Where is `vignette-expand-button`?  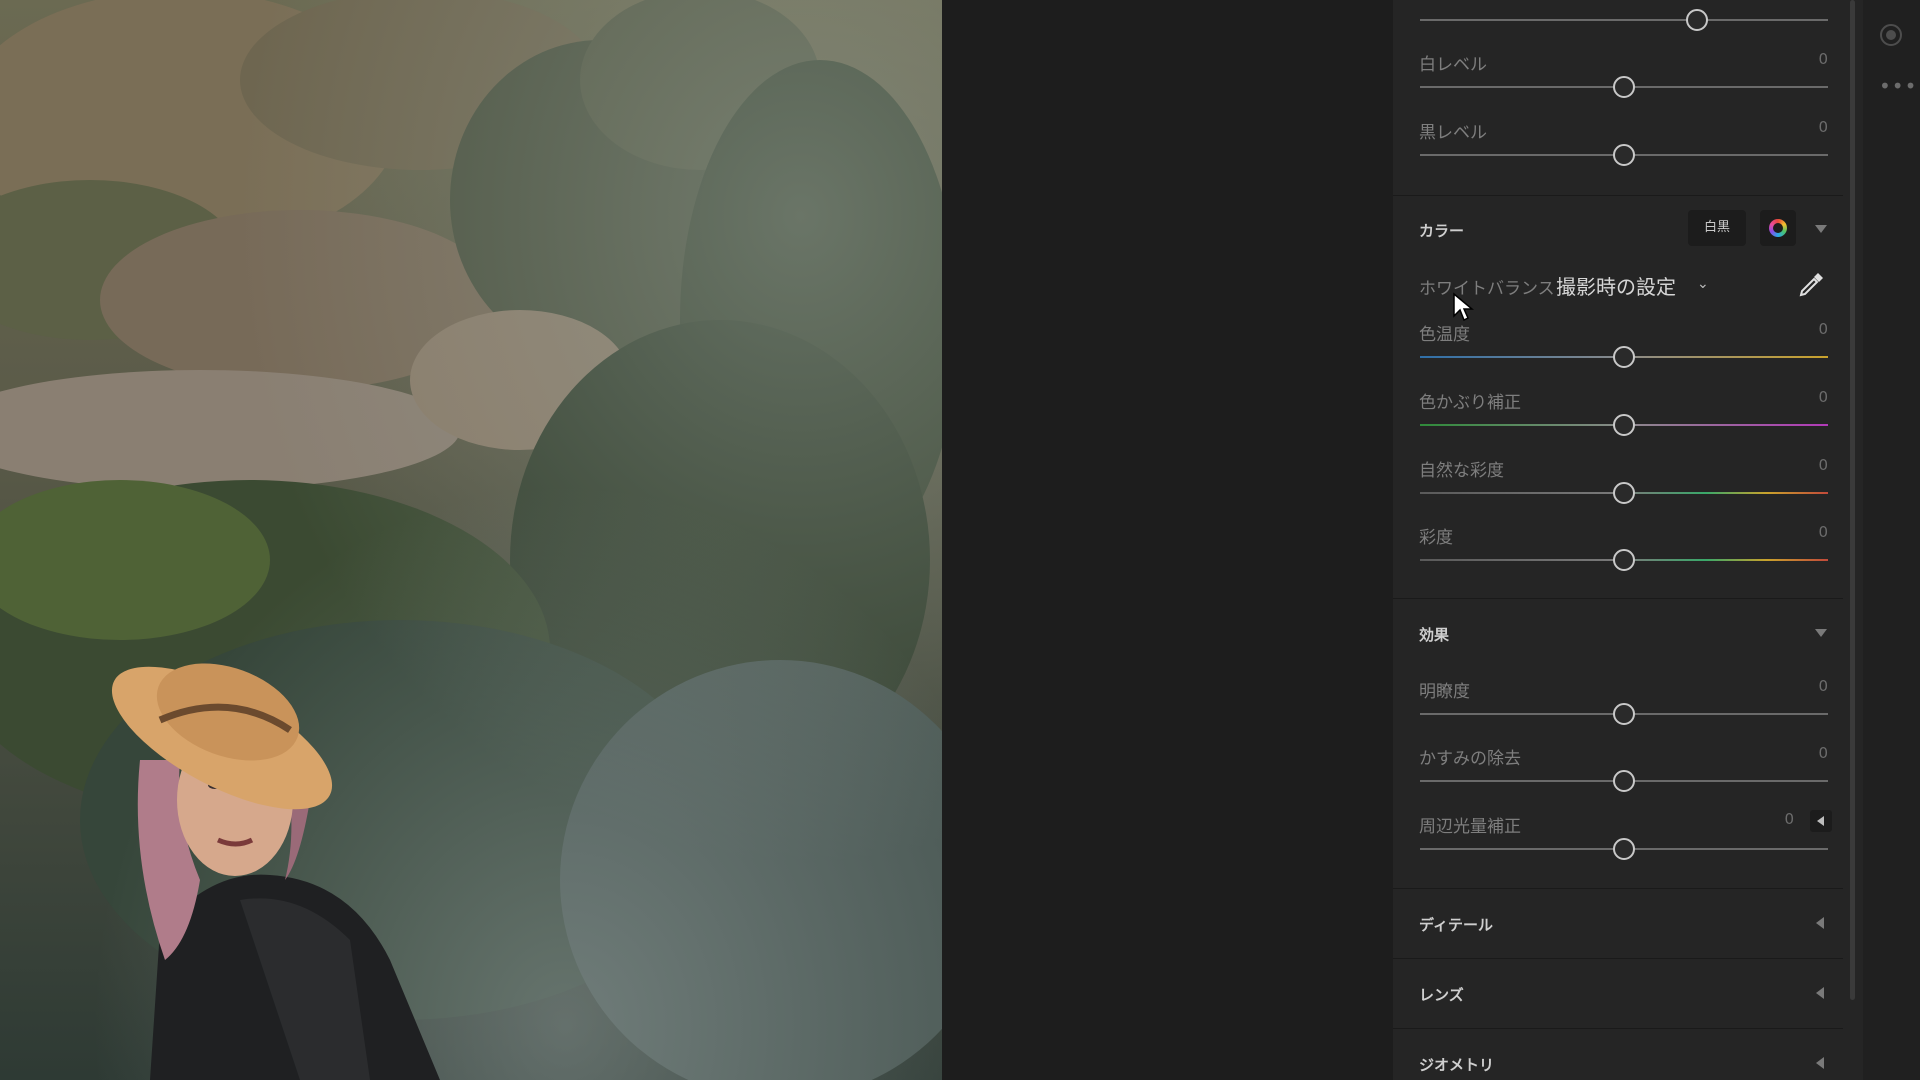
vignette-expand-button is located at coordinates (1821, 821).